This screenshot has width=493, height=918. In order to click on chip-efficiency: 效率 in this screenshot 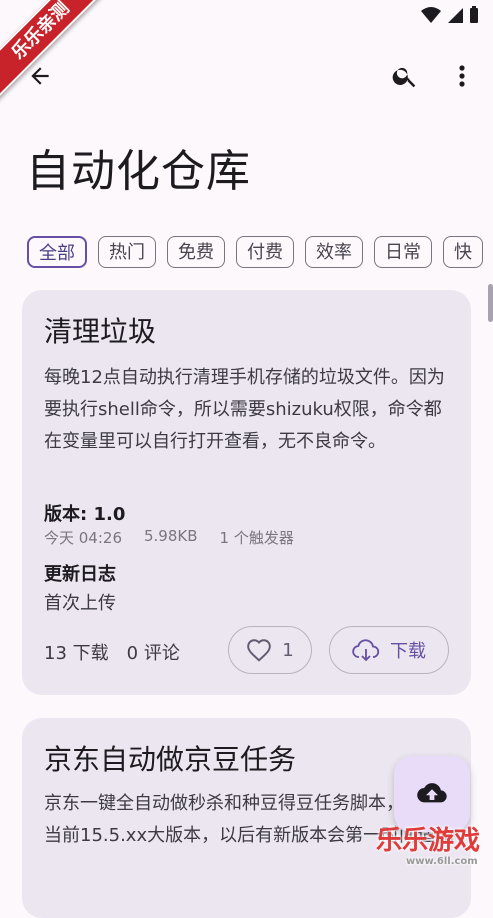, I will do `click(334, 252)`.